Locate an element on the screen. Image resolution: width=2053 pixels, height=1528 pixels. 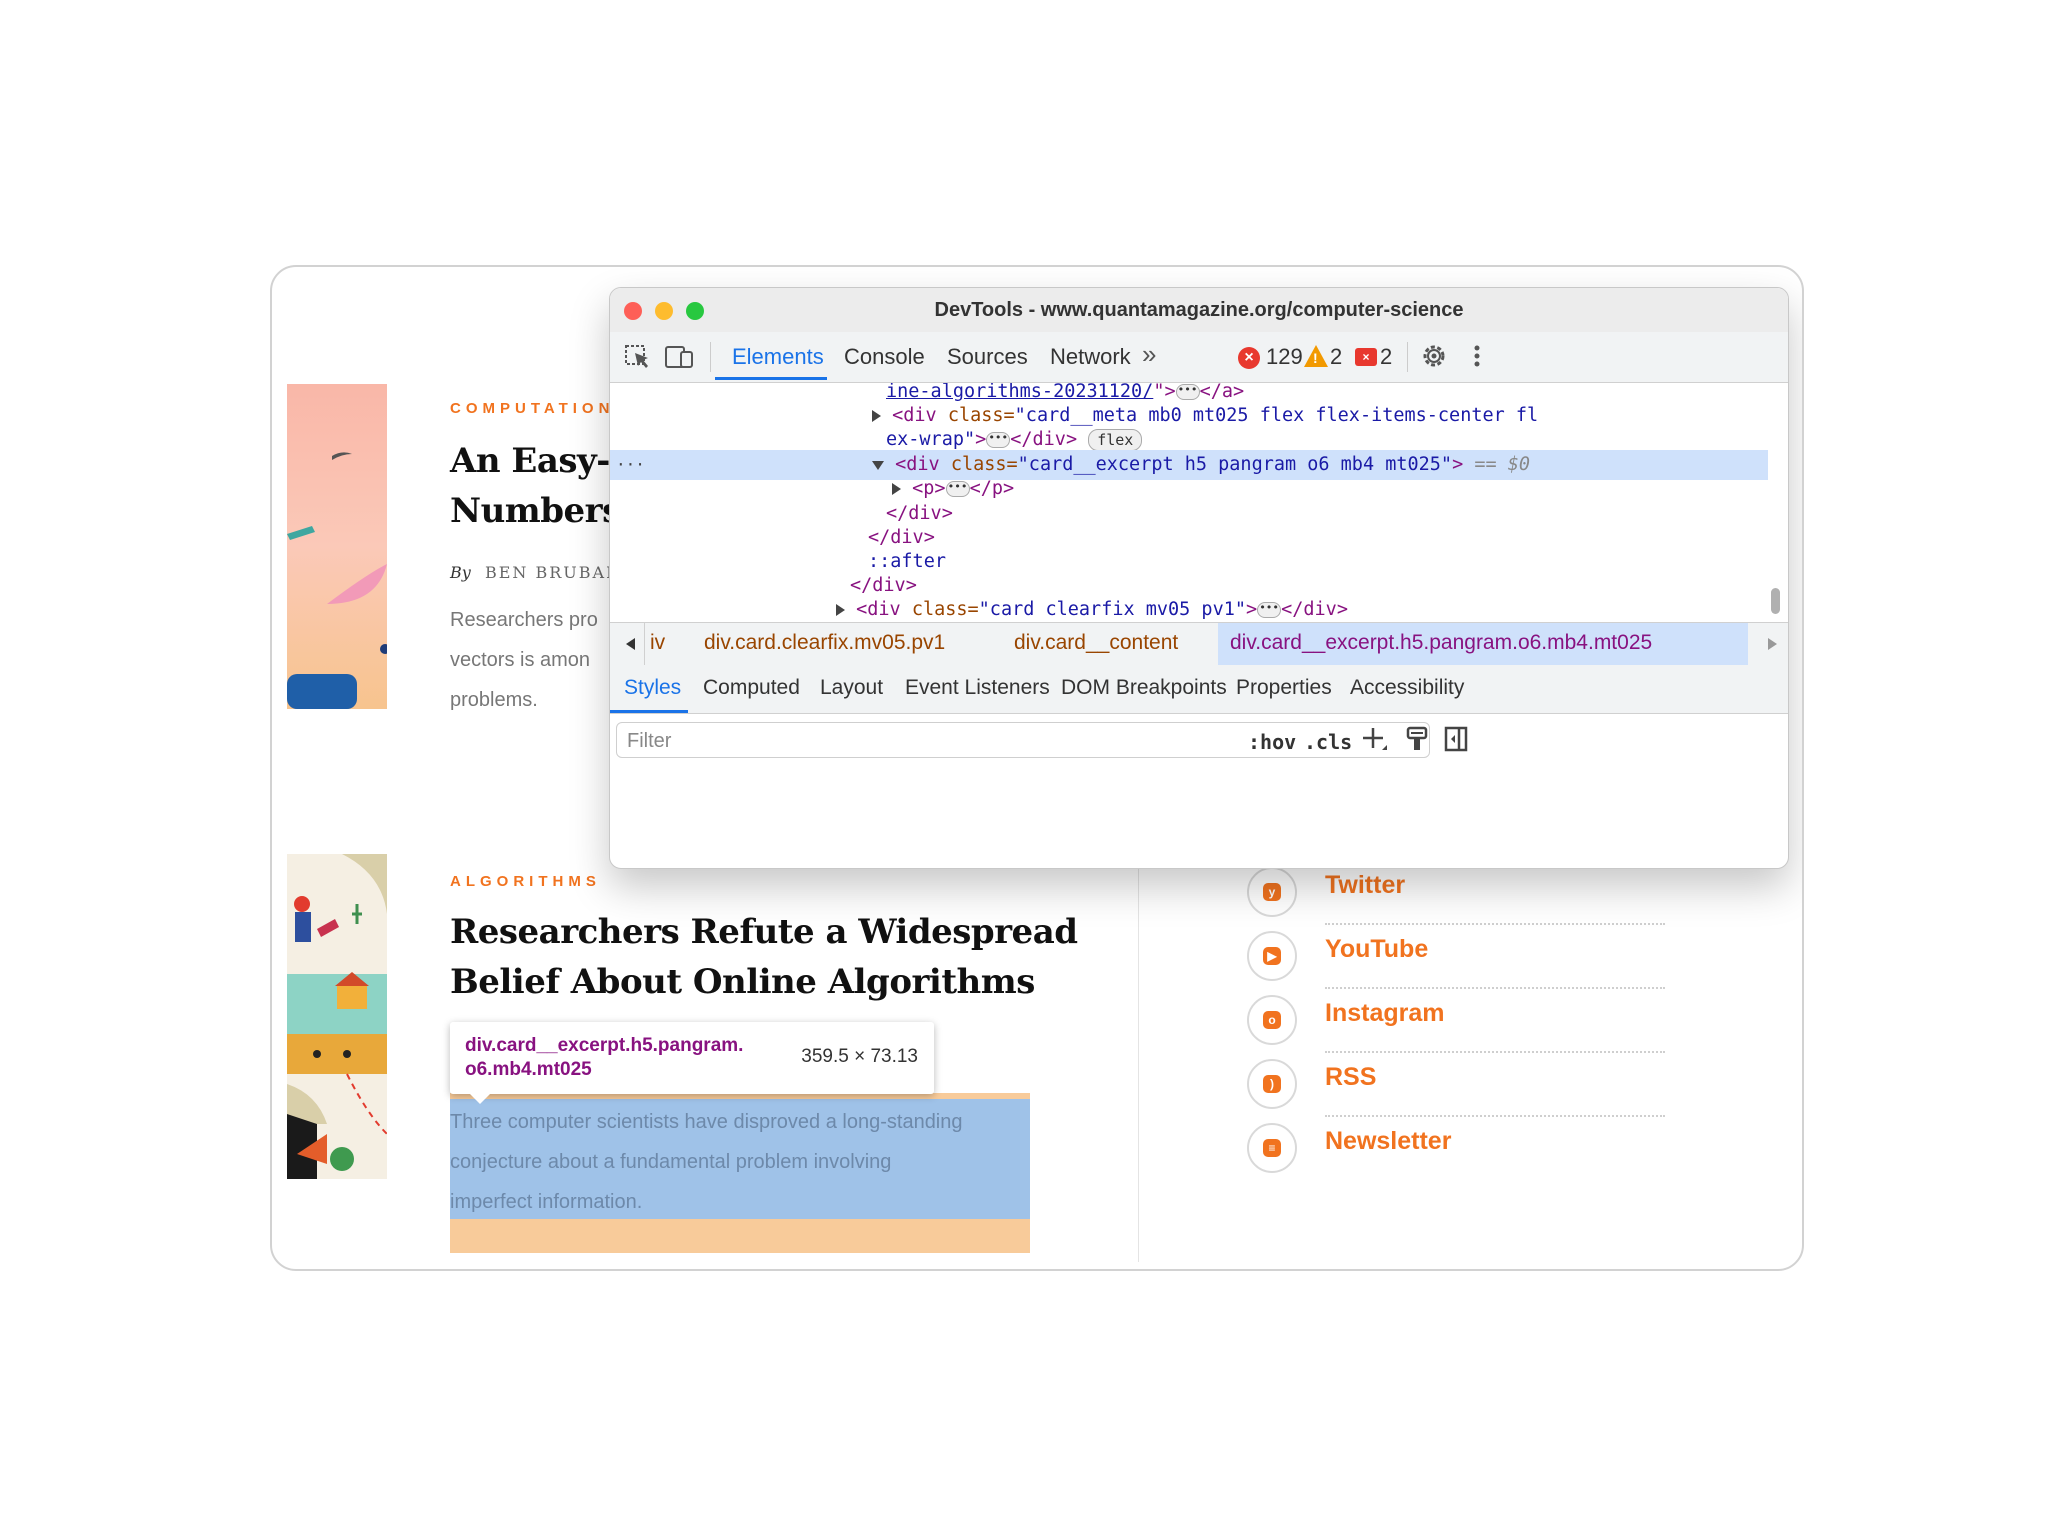
breadcrumb-item: div.card__content is located at coordinates (1096, 643).